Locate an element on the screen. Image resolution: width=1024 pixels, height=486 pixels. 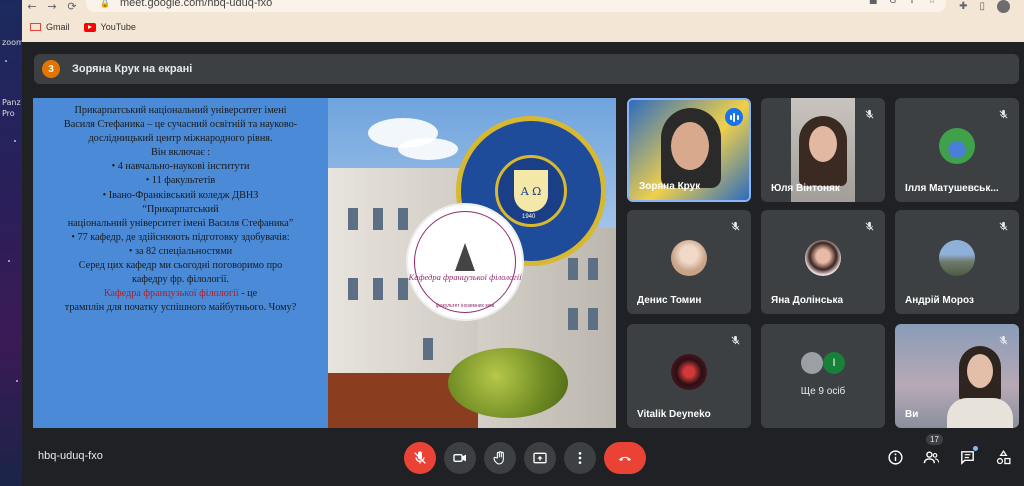
people-count-badge: 17 is located at coordinates (934, 439).